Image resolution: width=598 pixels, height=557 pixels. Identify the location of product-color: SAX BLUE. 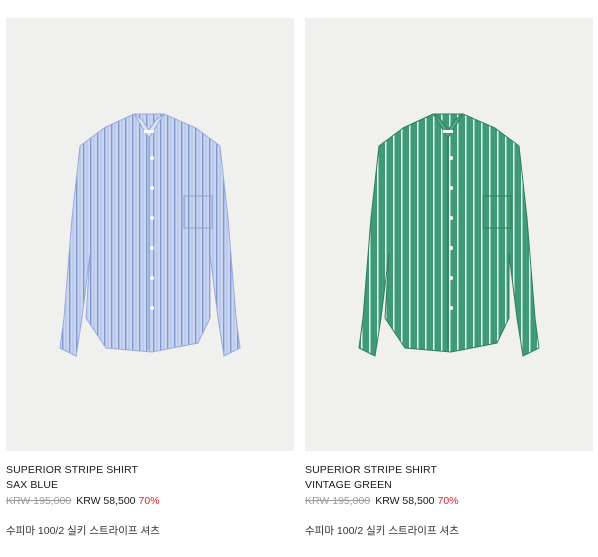
(32, 485).